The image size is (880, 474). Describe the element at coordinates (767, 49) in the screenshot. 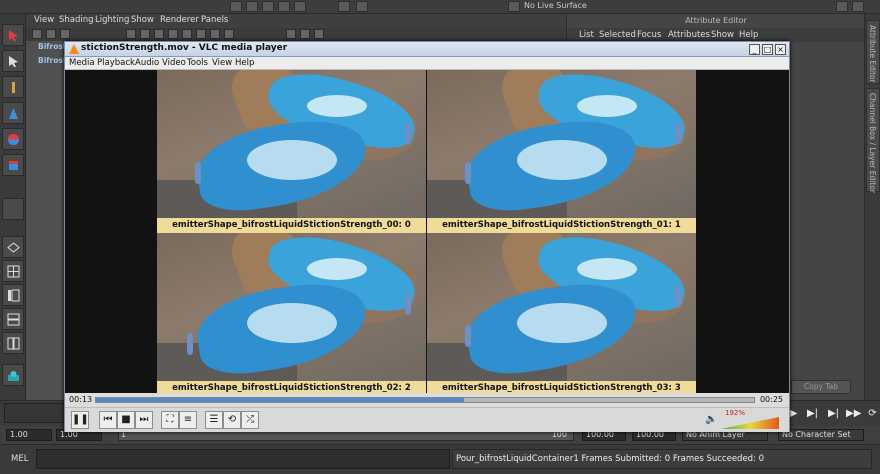

I see `maximize-button: □` at that location.